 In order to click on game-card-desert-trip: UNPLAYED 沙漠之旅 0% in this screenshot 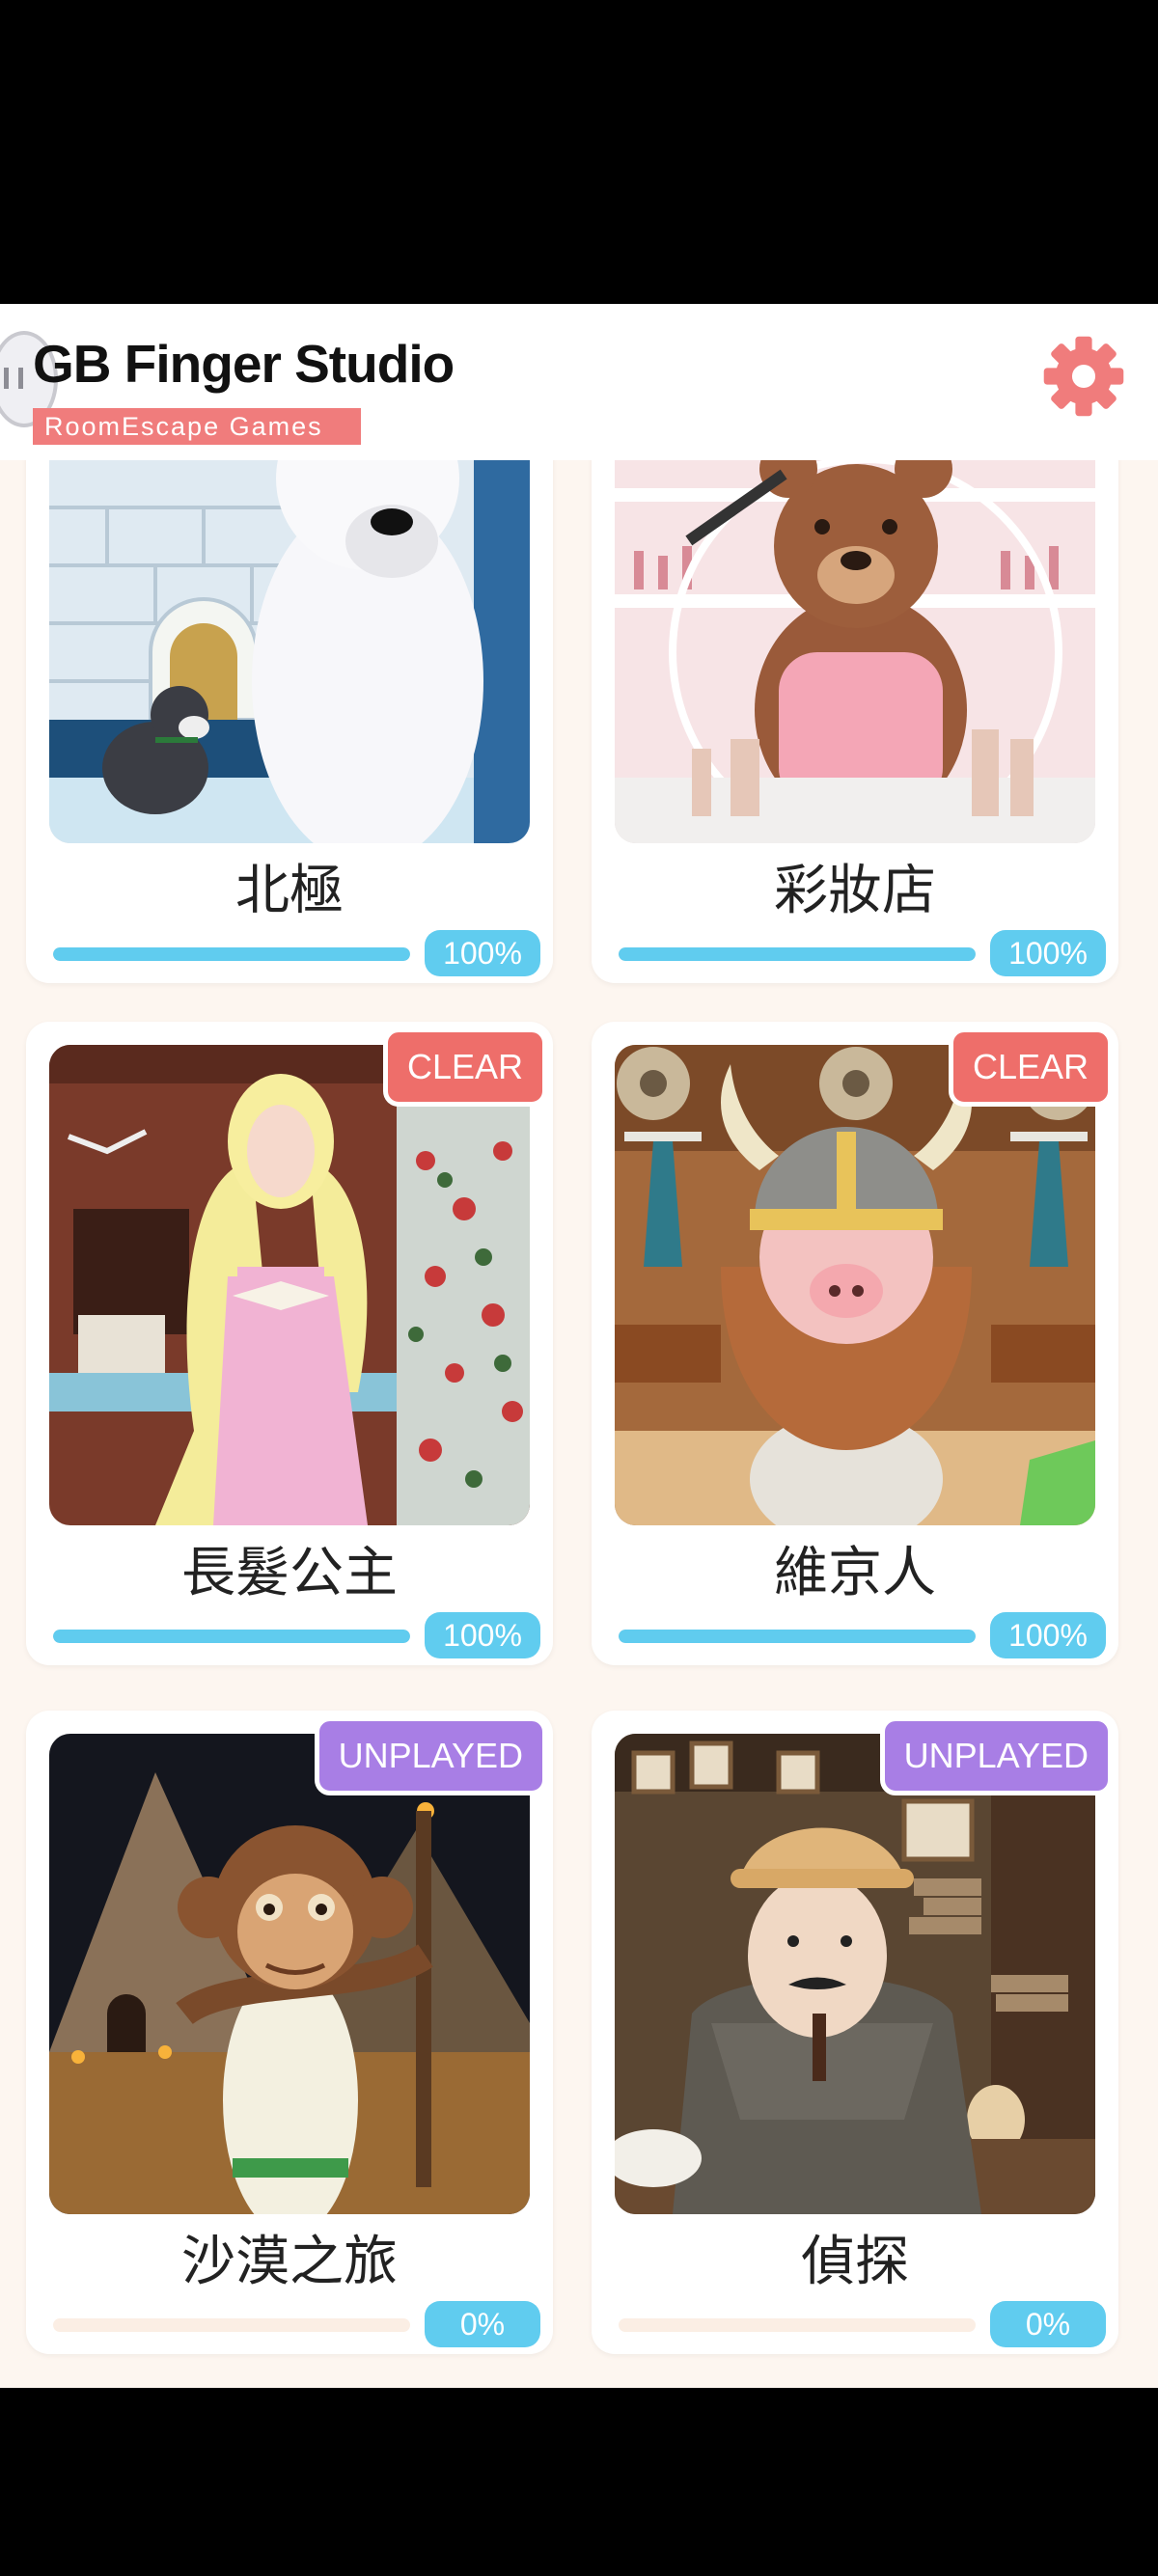, I will do `click(289, 2032)`.